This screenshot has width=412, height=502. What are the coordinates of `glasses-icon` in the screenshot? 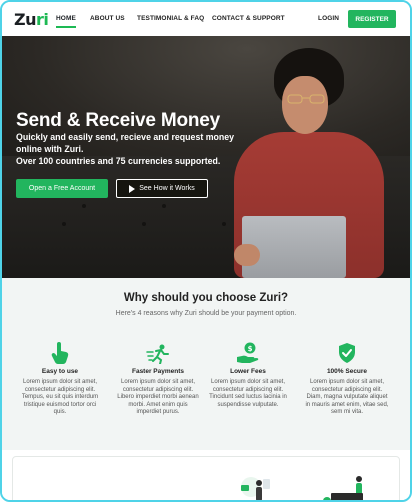 It's located at (306, 99).